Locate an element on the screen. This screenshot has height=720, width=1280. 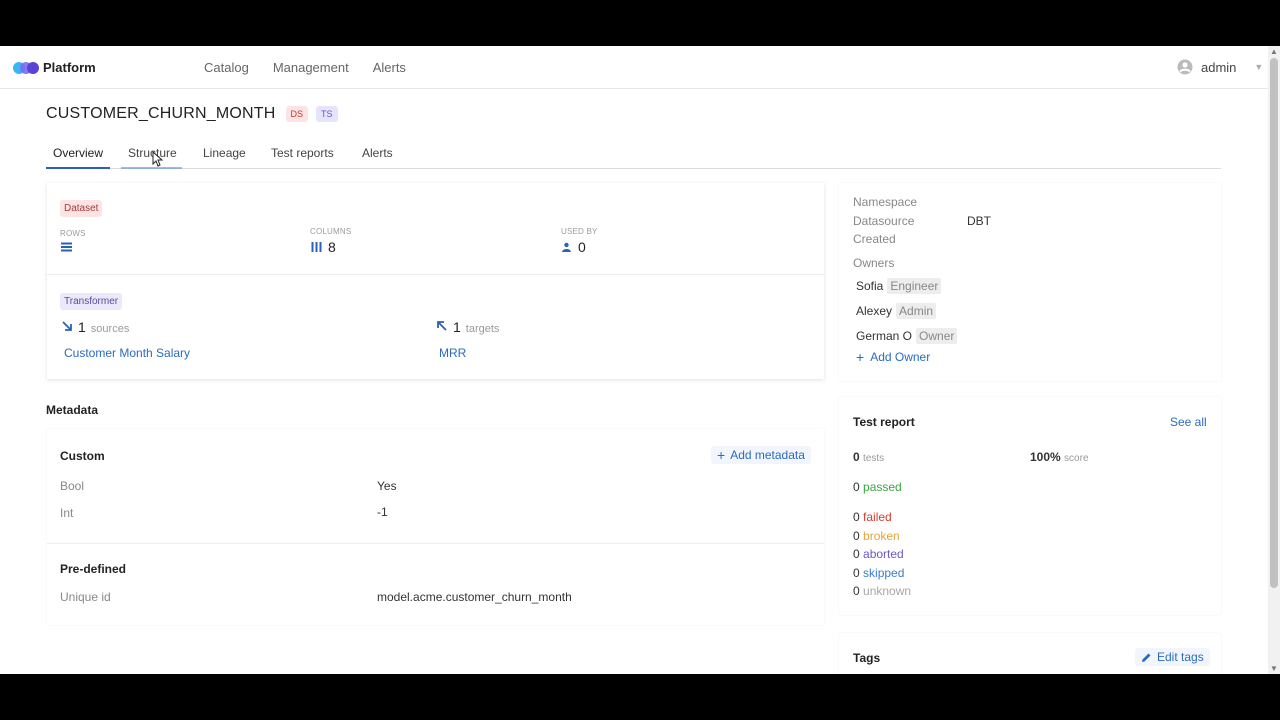
tags-title: Tags is located at coordinates (867, 658).